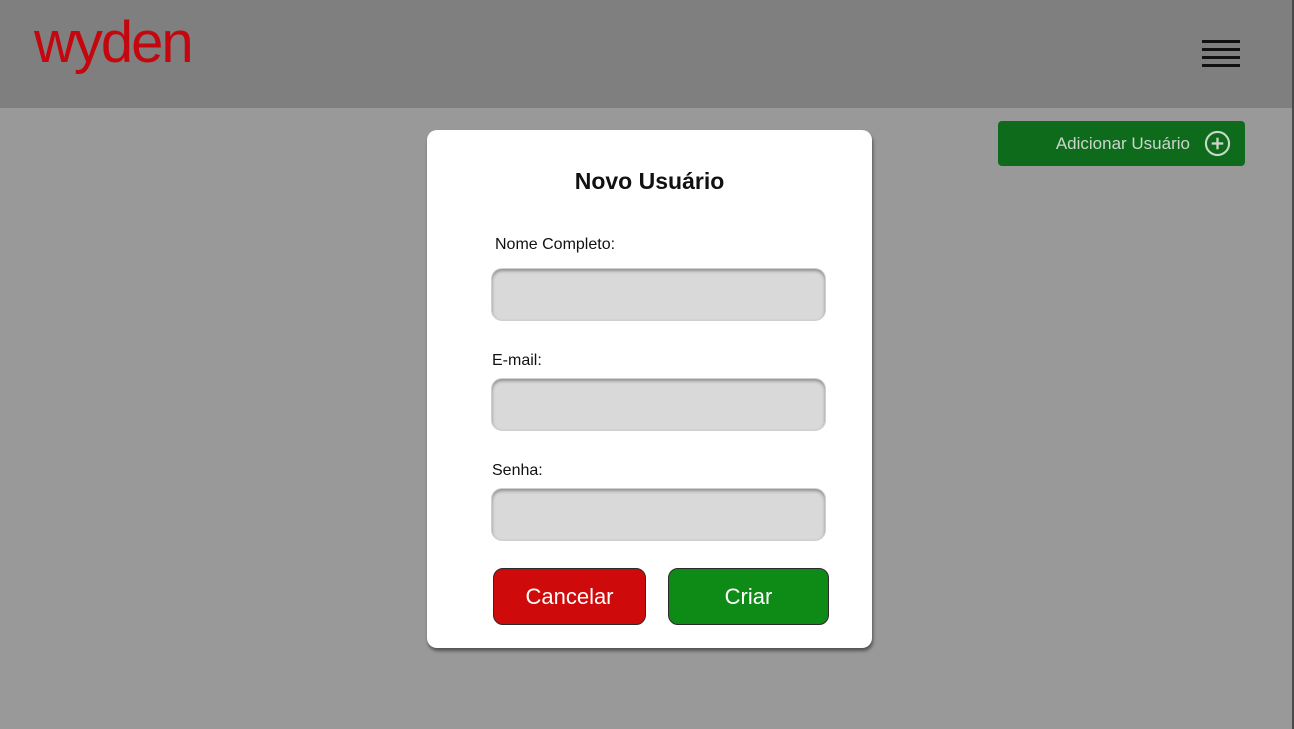 Image resolution: width=1294 pixels, height=729 pixels. What do you see at coordinates (1221, 55) in the screenshot?
I see `hamburger-menu-icon` at bounding box center [1221, 55].